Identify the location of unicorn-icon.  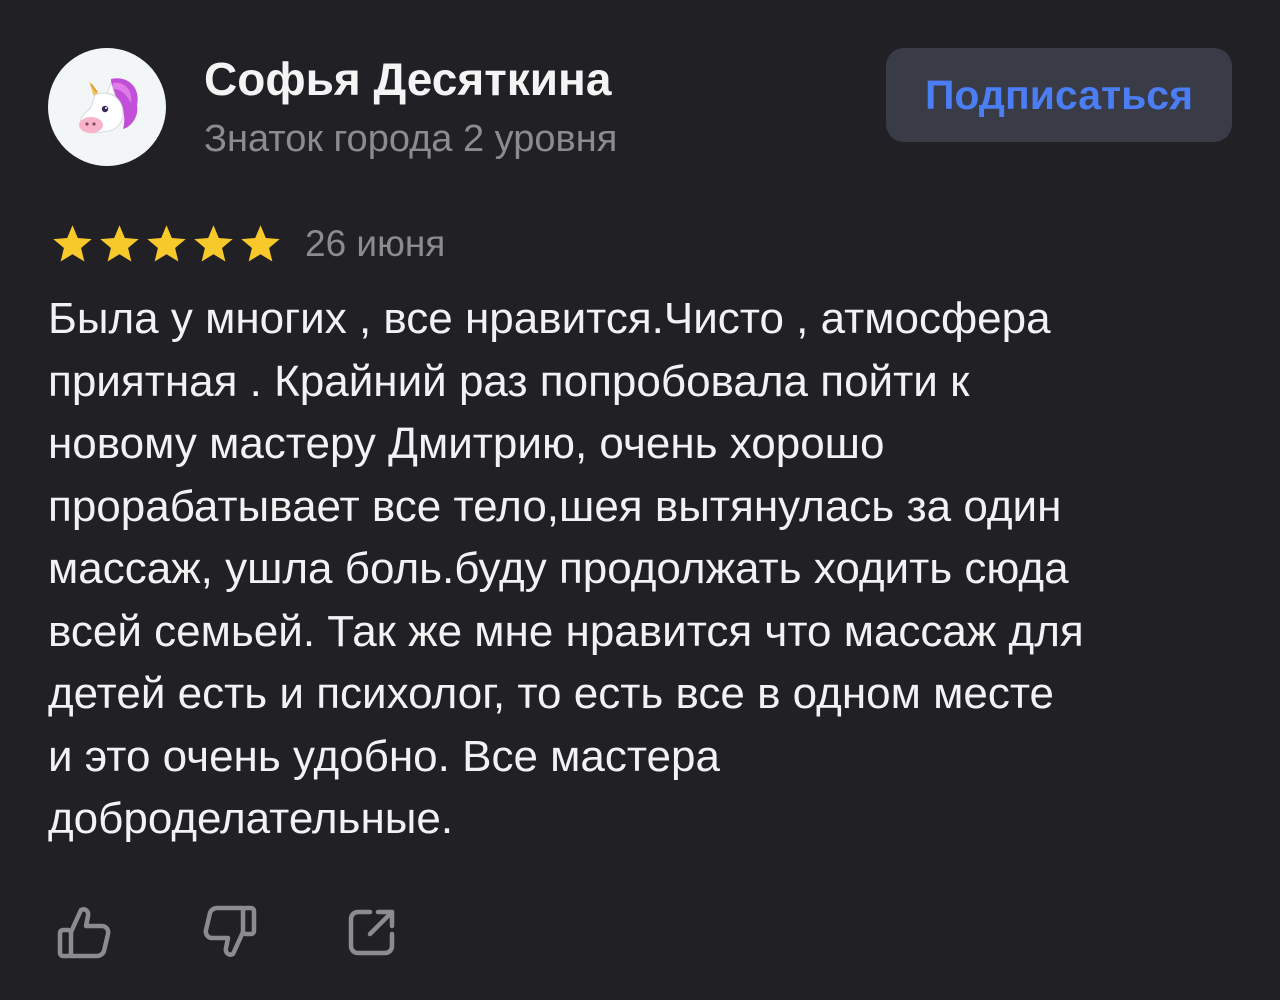
(108, 106).